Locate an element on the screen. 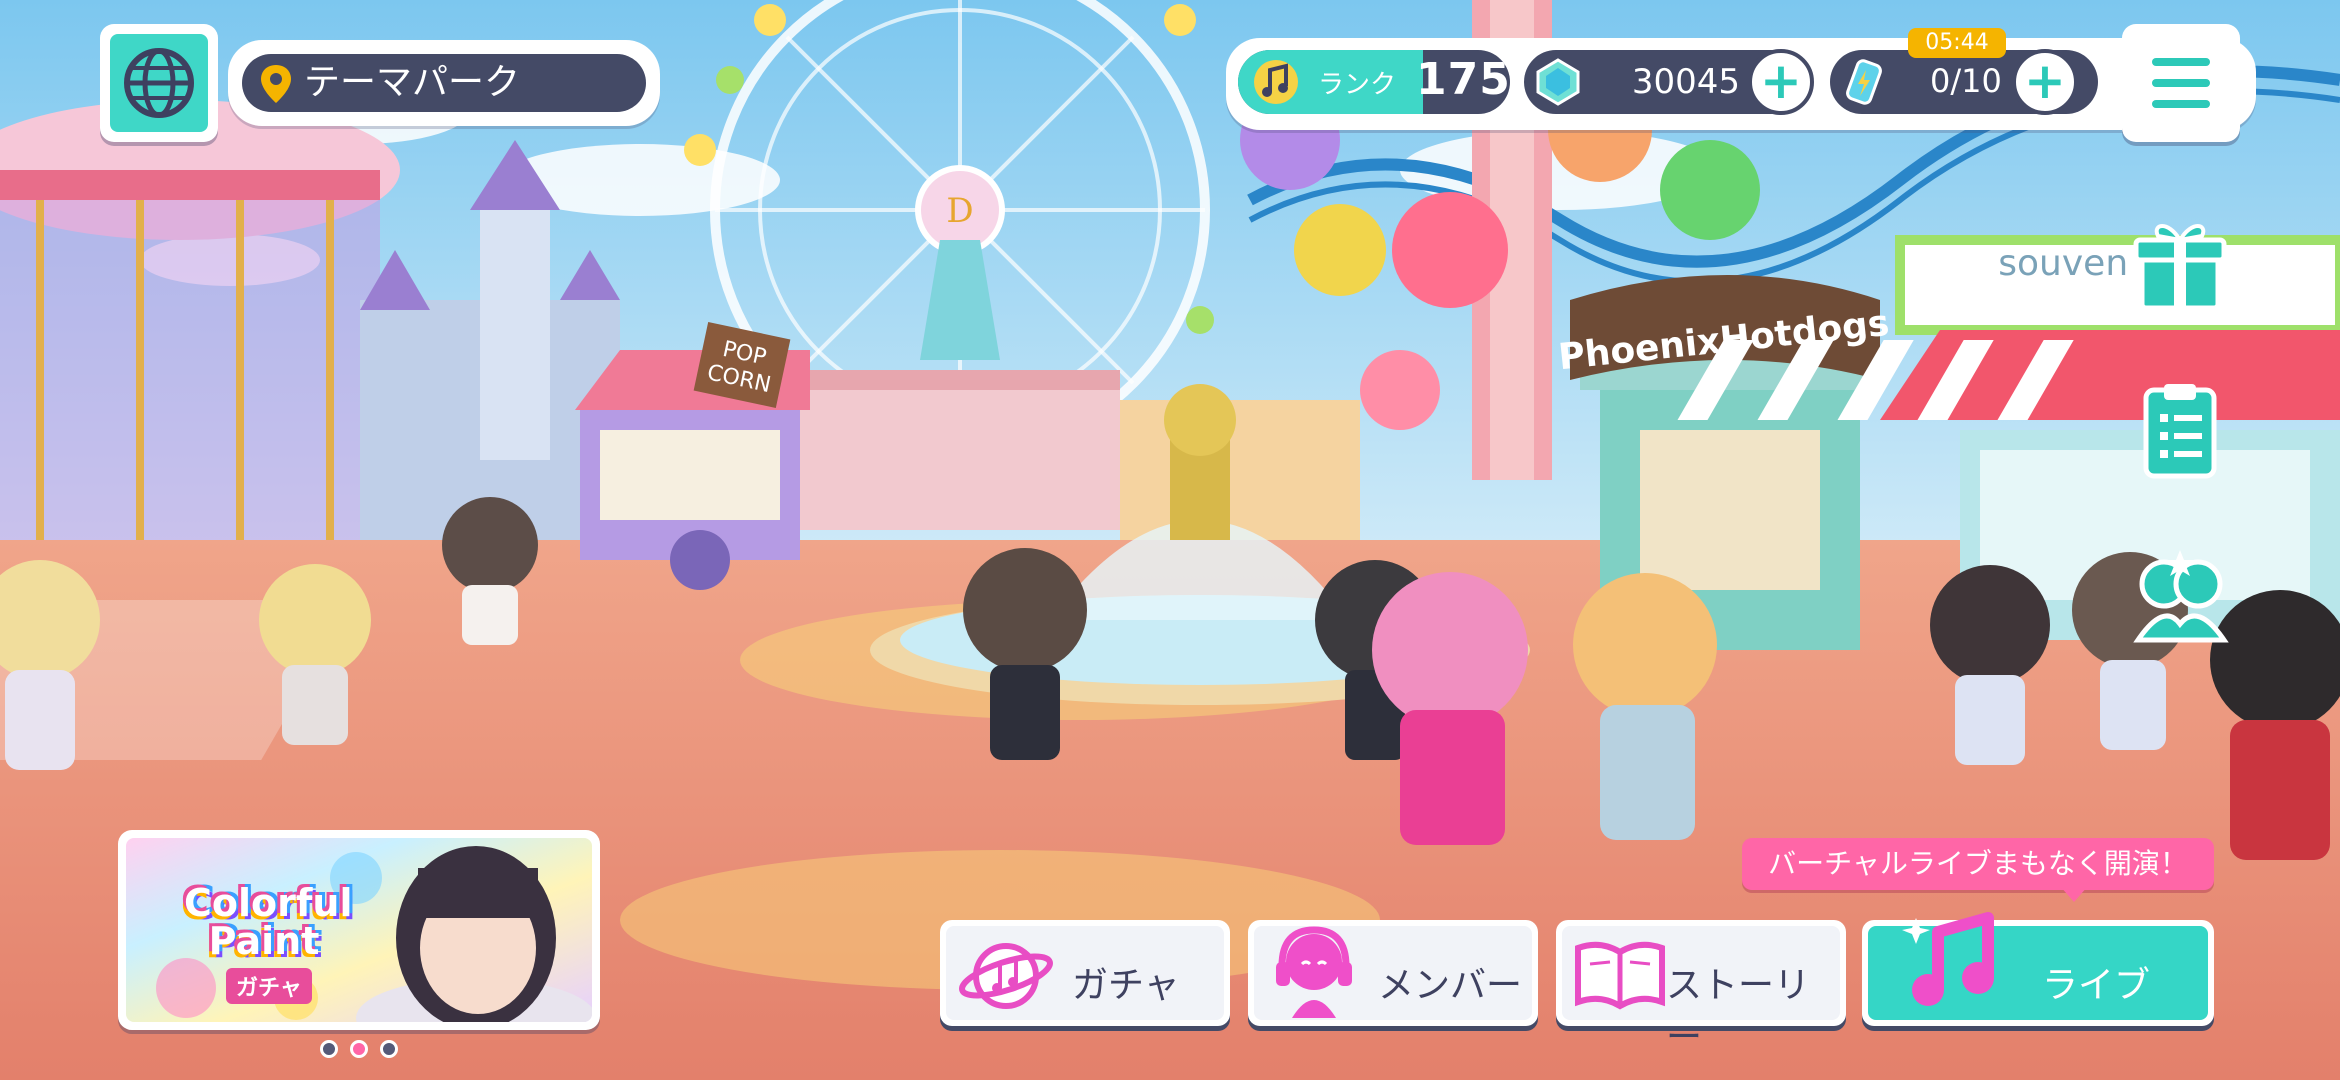 Image resolution: width=2340 pixels, height=1080 pixels. hamburger-menu-icon is located at coordinates (2181, 83).